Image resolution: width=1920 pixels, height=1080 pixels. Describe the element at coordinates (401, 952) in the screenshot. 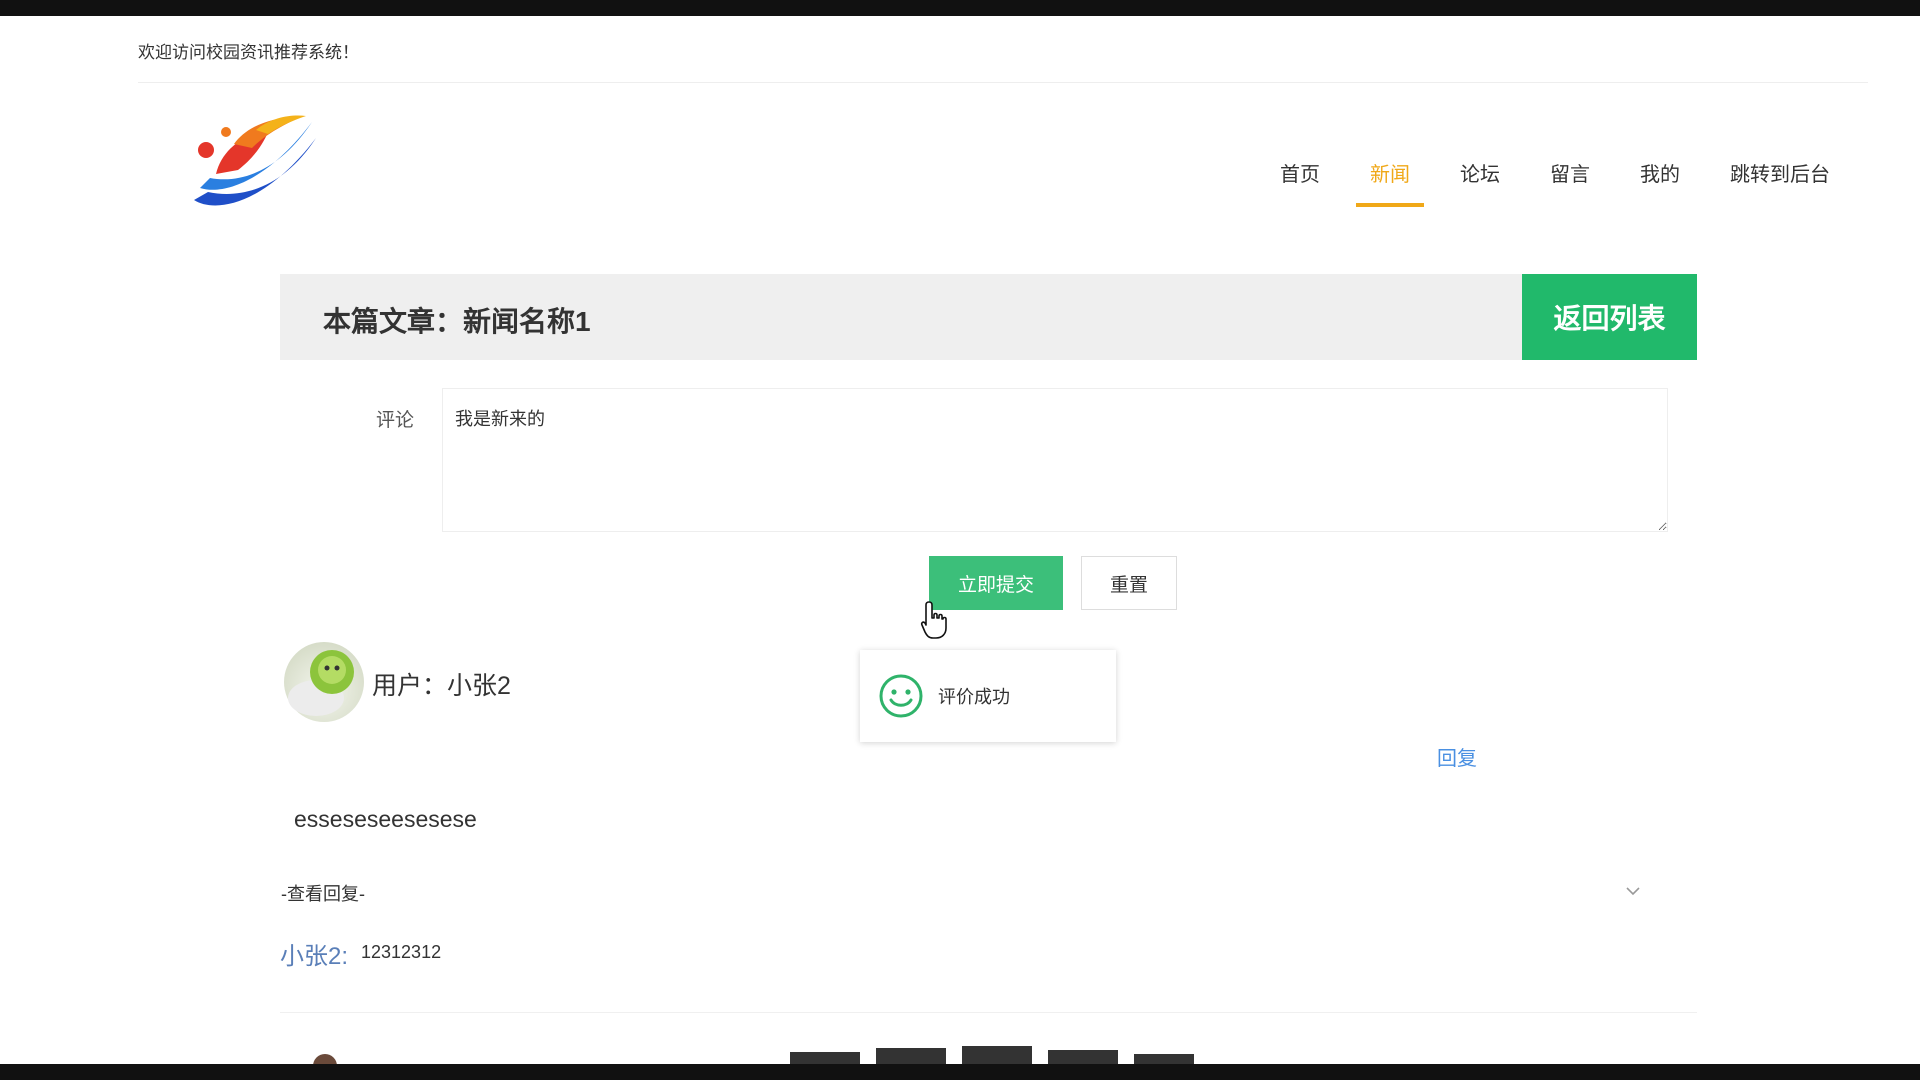

I see `reply-text: 12312312` at that location.